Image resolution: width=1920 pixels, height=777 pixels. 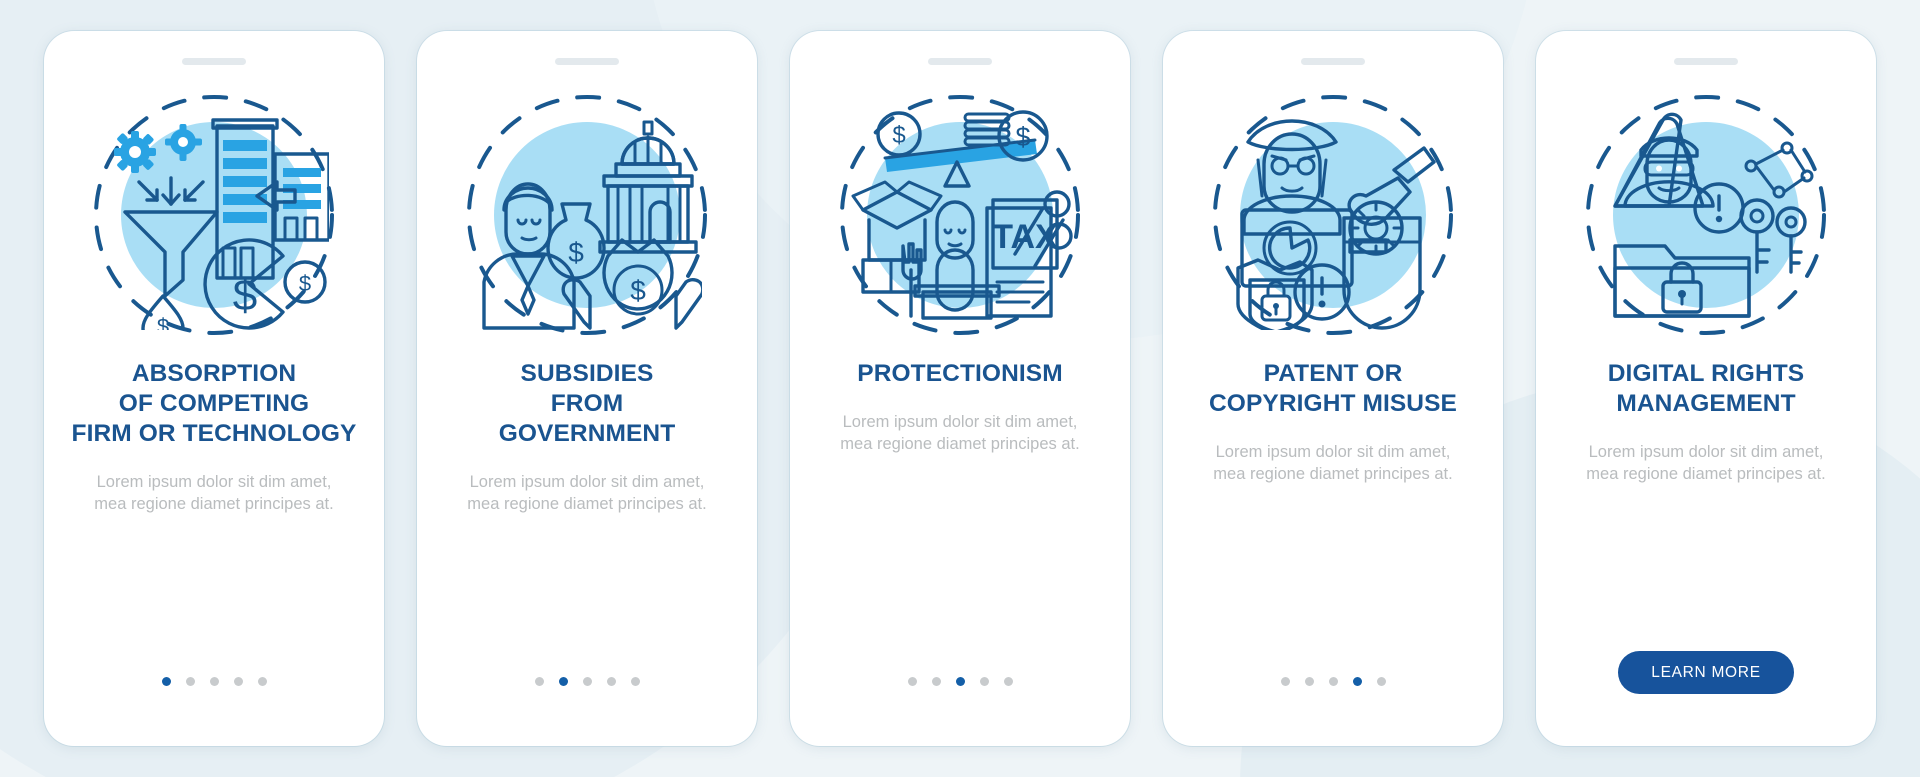 What do you see at coordinates (1706, 403) in the screenshot?
I see `title-line: MANAGEMENT` at bounding box center [1706, 403].